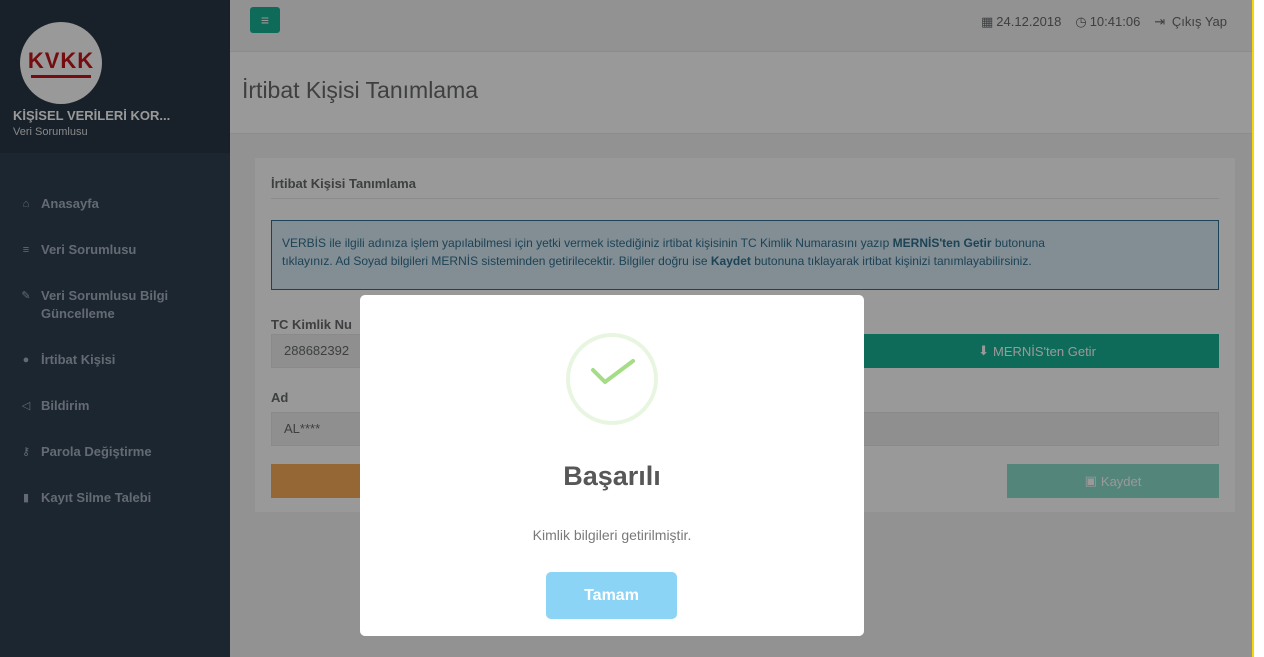 The height and width of the screenshot is (657, 1264). What do you see at coordinates (612, 535) in the screenshot?
I see `modal-message: Kimlik bilgileri getirilmiştir.` at bounding box center [612, 535].